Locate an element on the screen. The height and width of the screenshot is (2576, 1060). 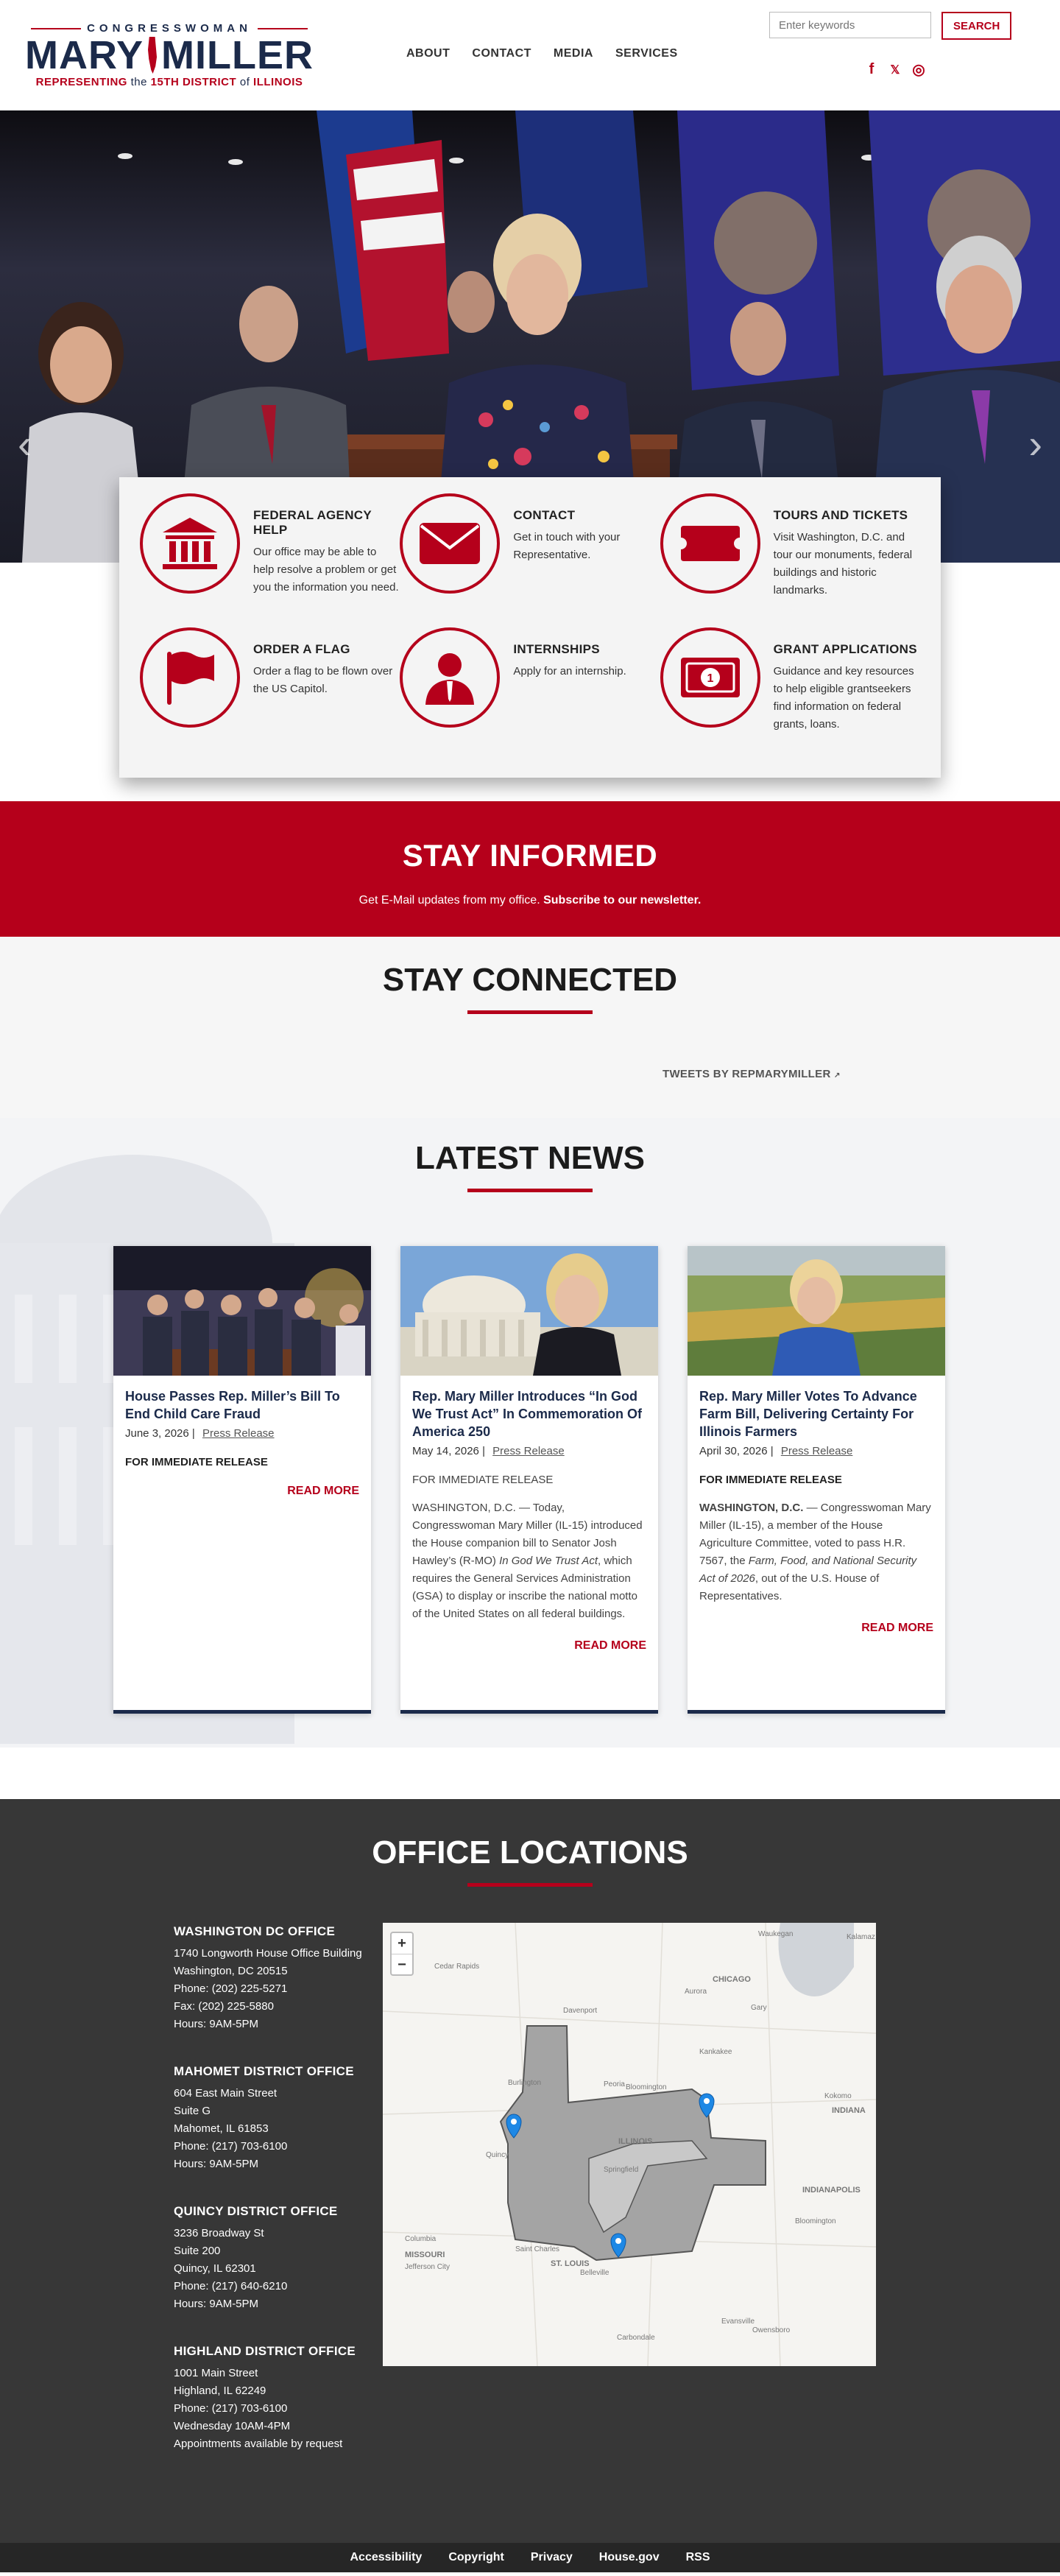
logo-name: MARY MILLER is located at coordinates (169, 55).